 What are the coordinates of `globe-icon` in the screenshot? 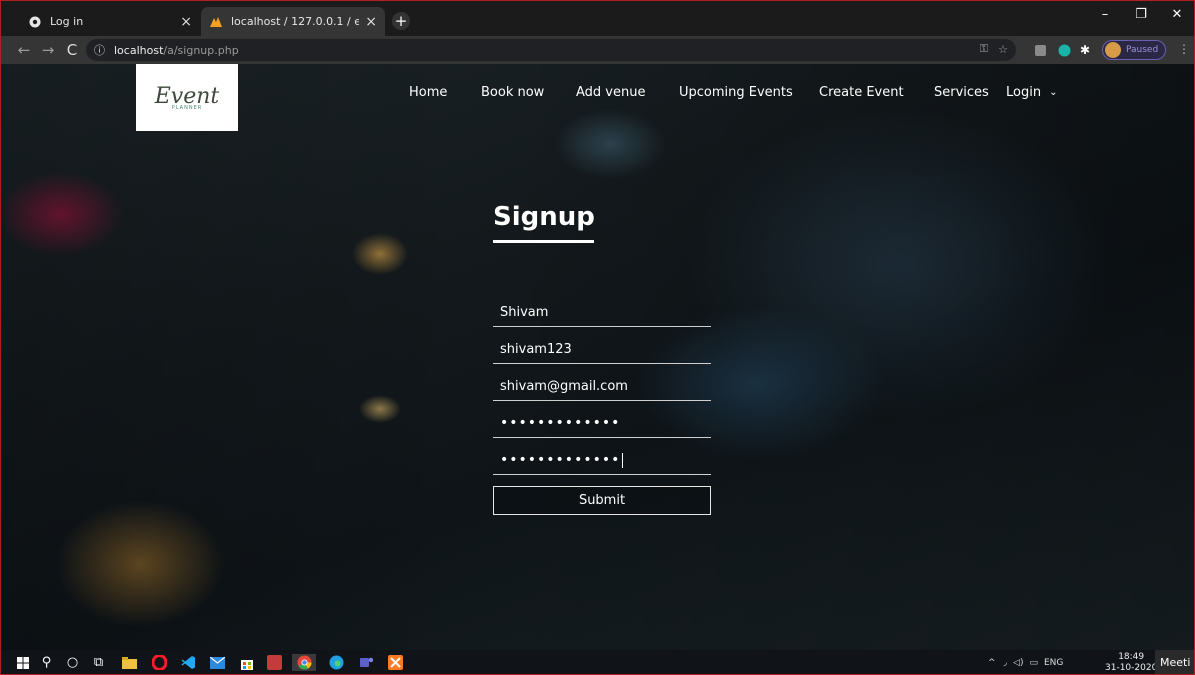 It's located at (35, 22).